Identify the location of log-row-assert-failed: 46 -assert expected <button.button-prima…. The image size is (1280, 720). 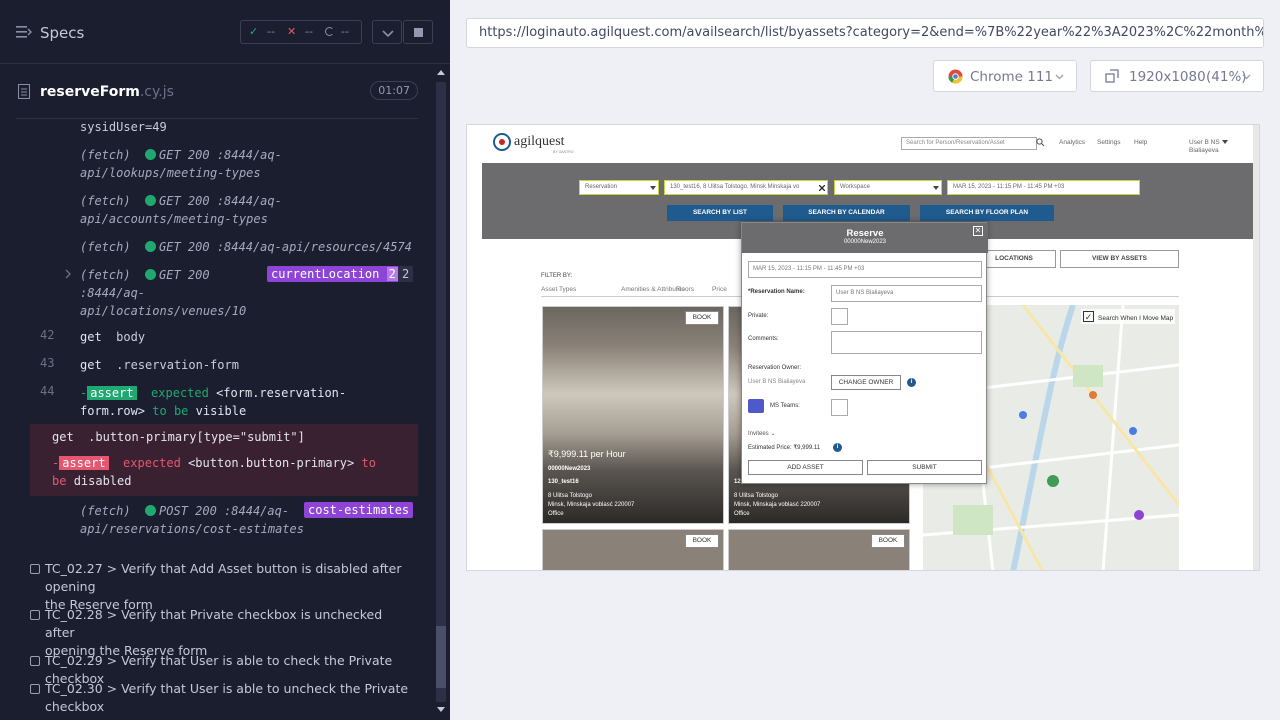
(224, 473).